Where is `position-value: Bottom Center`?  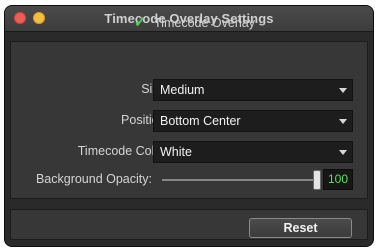
position-value: Bottom Center is located at coordinates (200, 121).